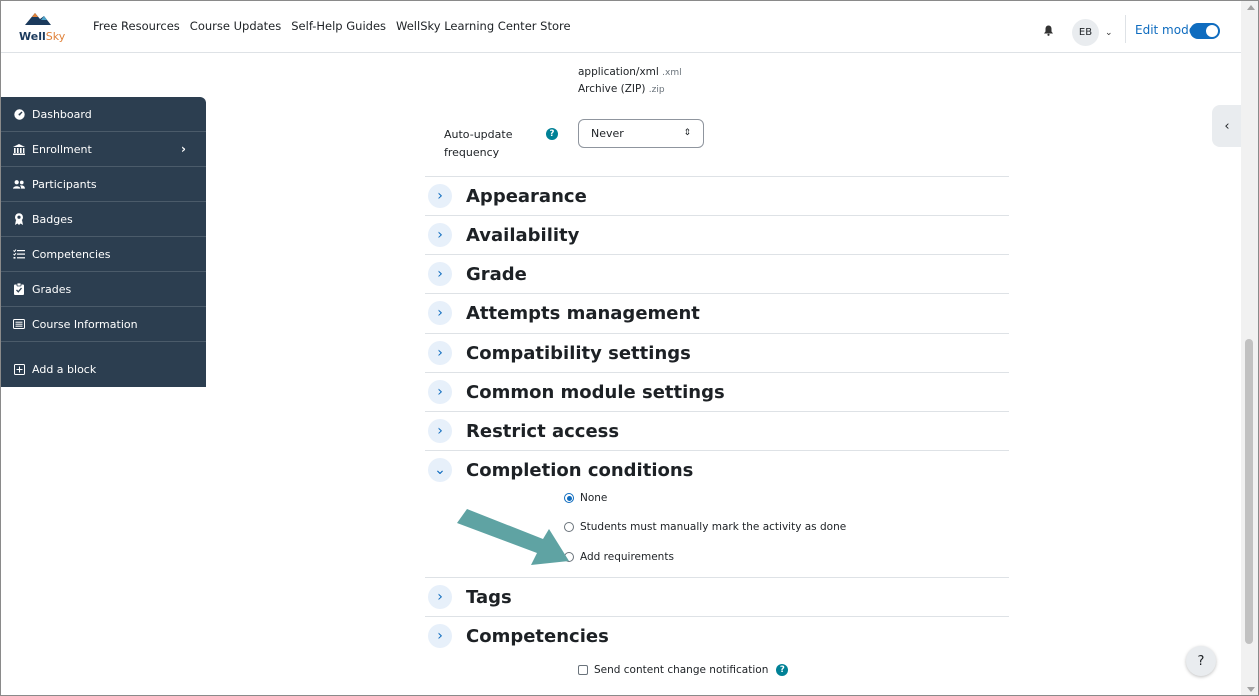 The image size is (1259, 696). I want to click on drawer-item-participants: Participants, so click(103, 184).